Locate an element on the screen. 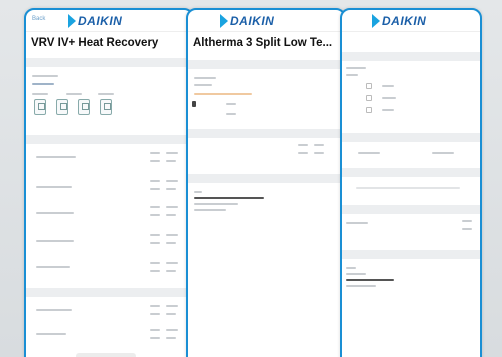  section-header-outdoor-units is located at coordinates (109, 62).